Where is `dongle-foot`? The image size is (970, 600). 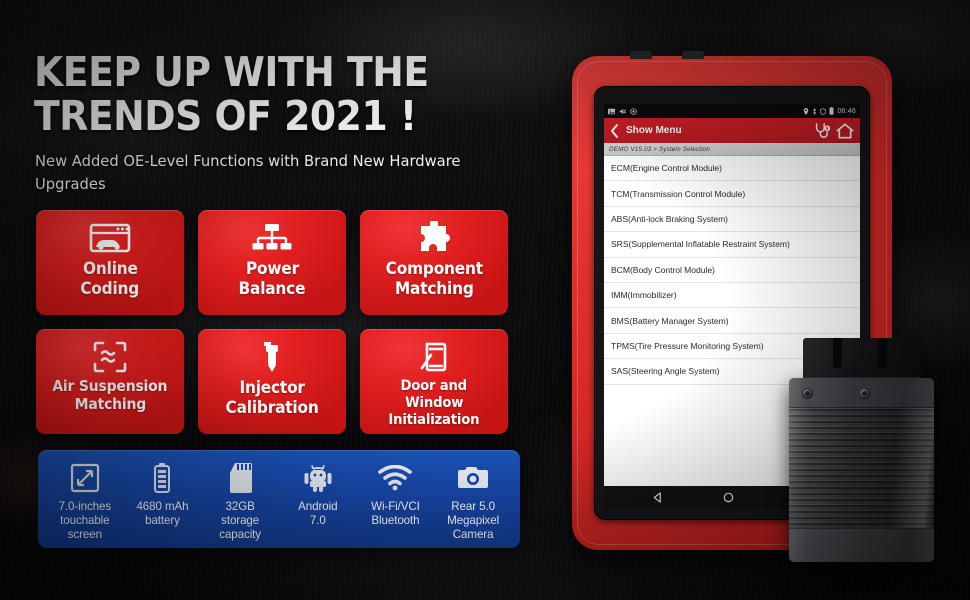 dongle-foot is located at coordinates (861, 545).